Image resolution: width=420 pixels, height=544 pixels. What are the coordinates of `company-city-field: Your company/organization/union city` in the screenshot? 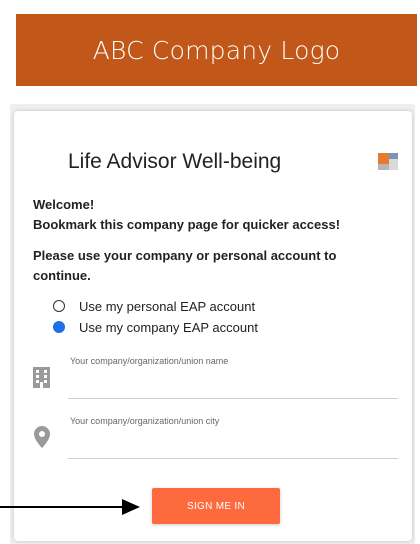 It's located at (233, 437).